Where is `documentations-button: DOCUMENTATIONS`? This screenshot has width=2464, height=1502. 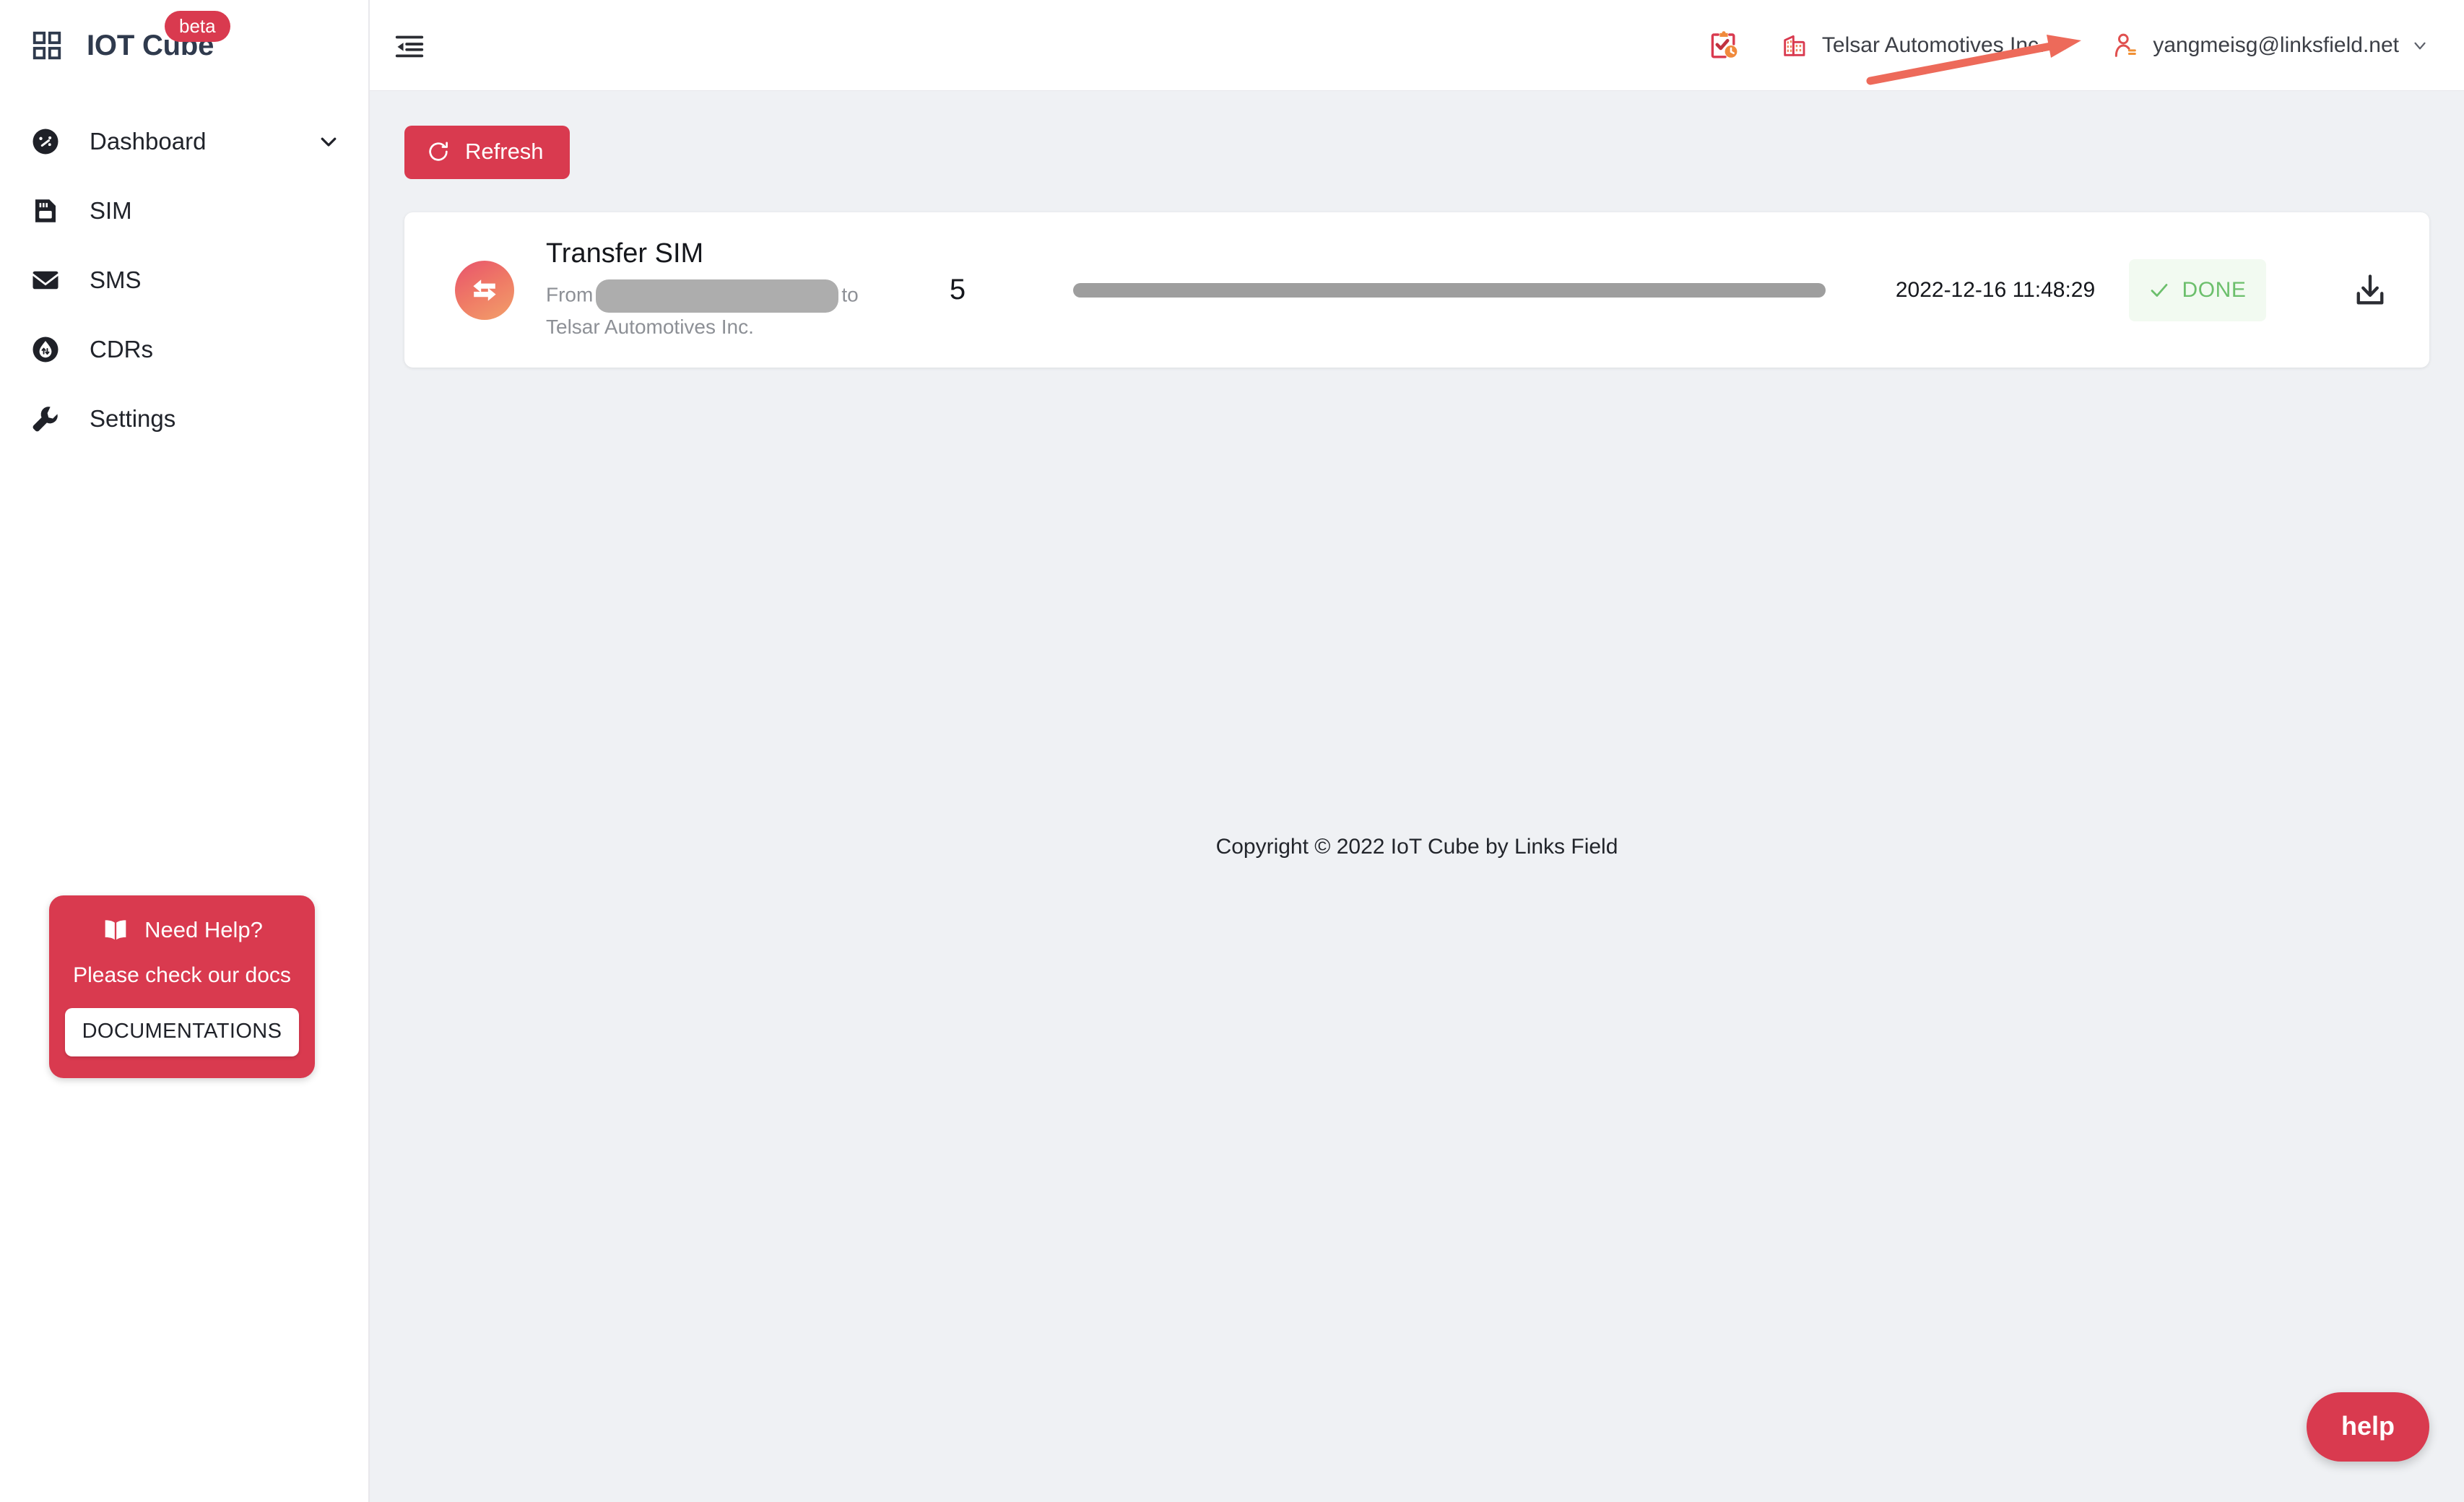
documentations-button: DOCUMENTATIONS is located at coordinates (182, 1032).